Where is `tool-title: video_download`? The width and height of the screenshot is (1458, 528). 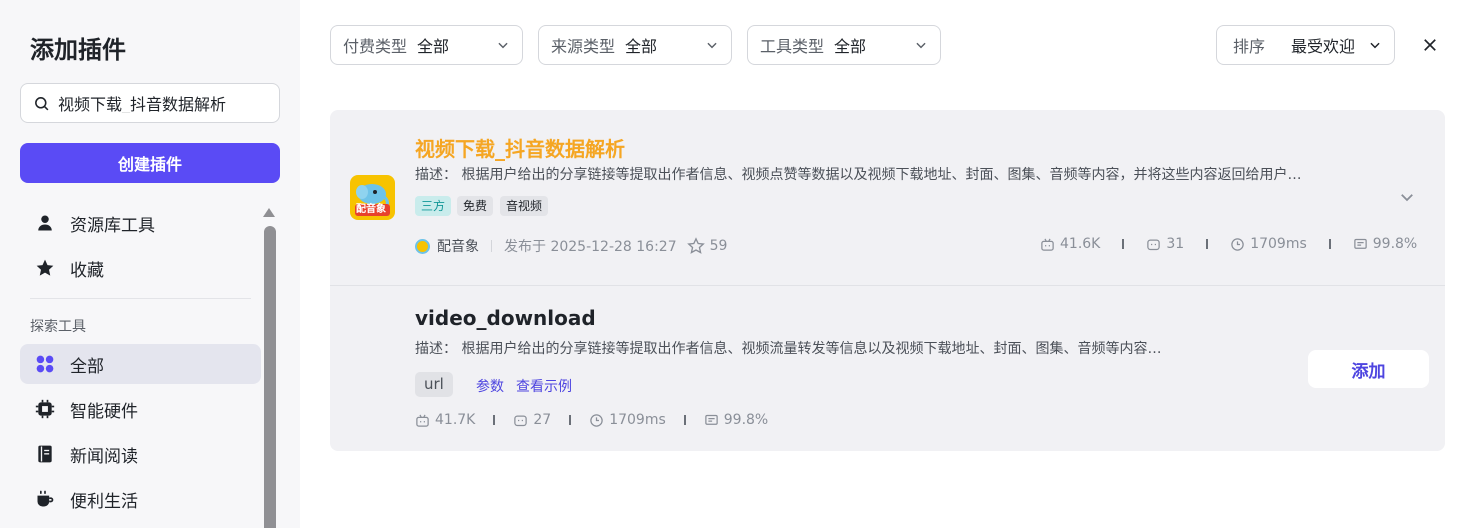 tool-title: video_download is located at coordinates (505, 318).